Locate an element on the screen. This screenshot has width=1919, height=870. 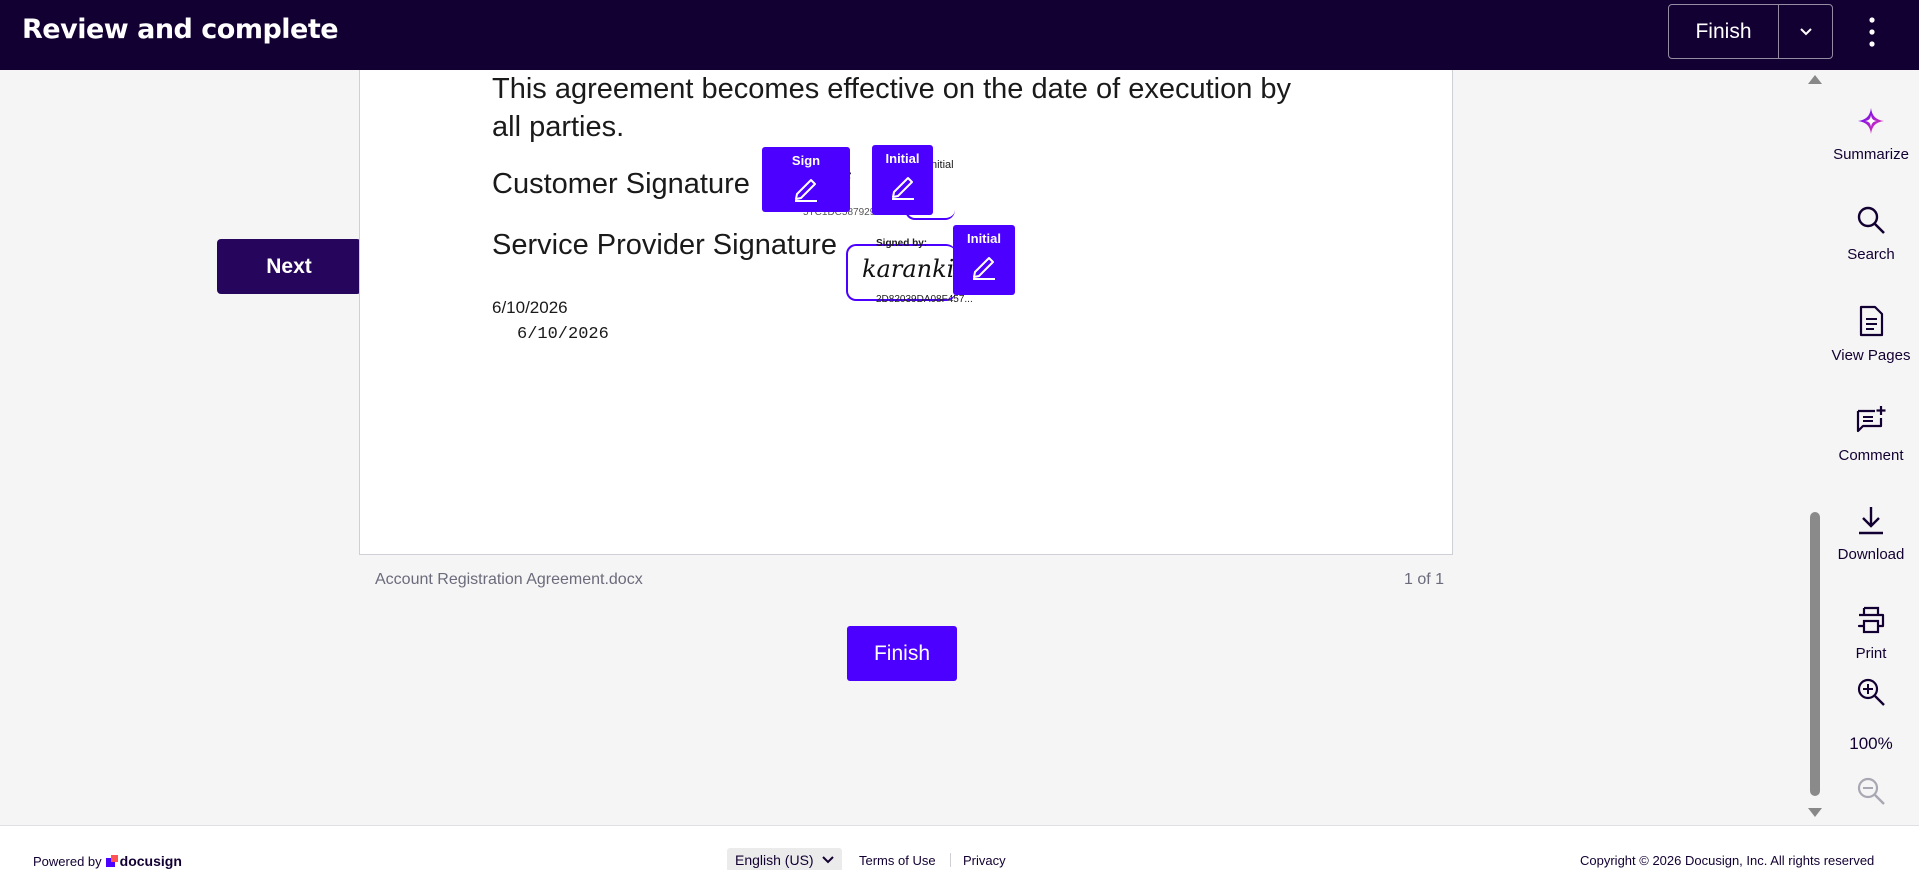
view-pages-label: View Pages is located at coordinates (1871, 355).